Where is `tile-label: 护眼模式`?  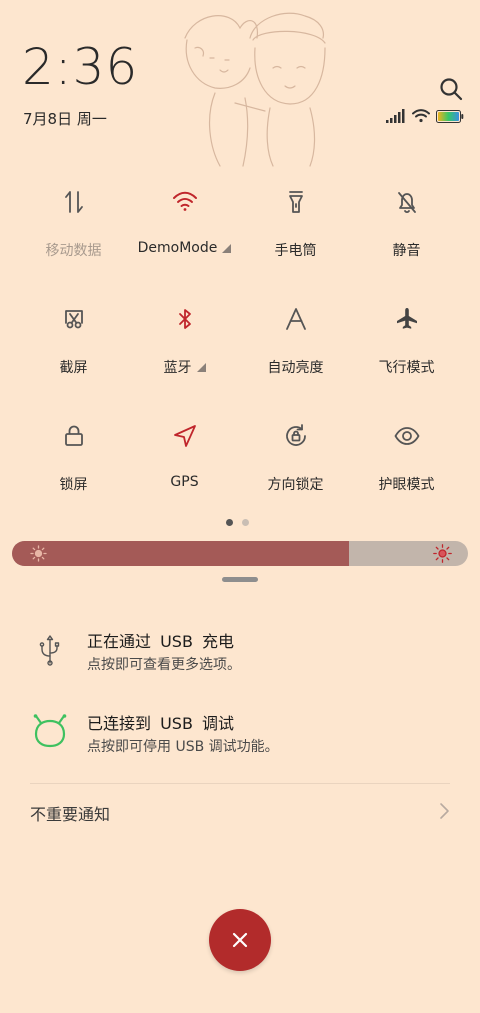
tile-label: 护眼模式 is located at coordinates (406, 485).